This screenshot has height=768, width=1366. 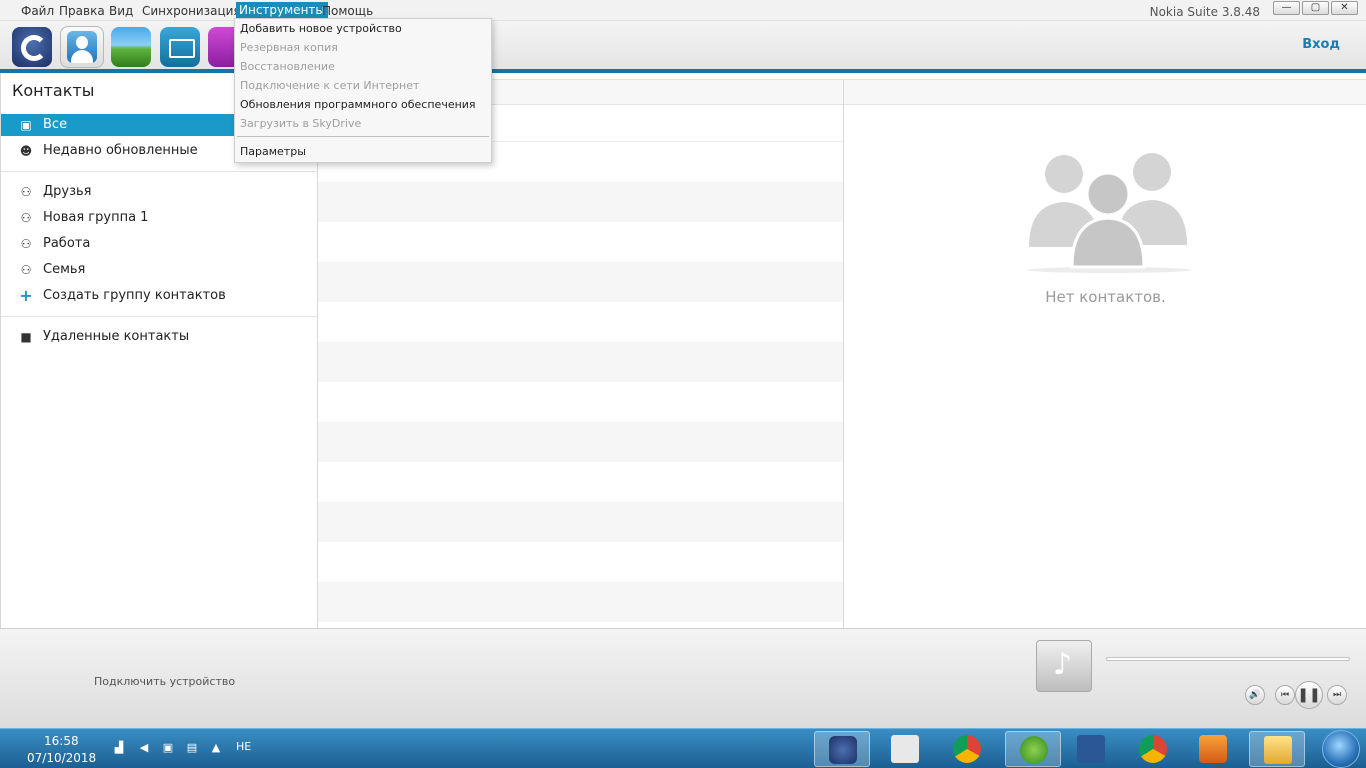 I want to click on sidebar-item-friends: ⚇ Друзья, so click(x=159, y=192).